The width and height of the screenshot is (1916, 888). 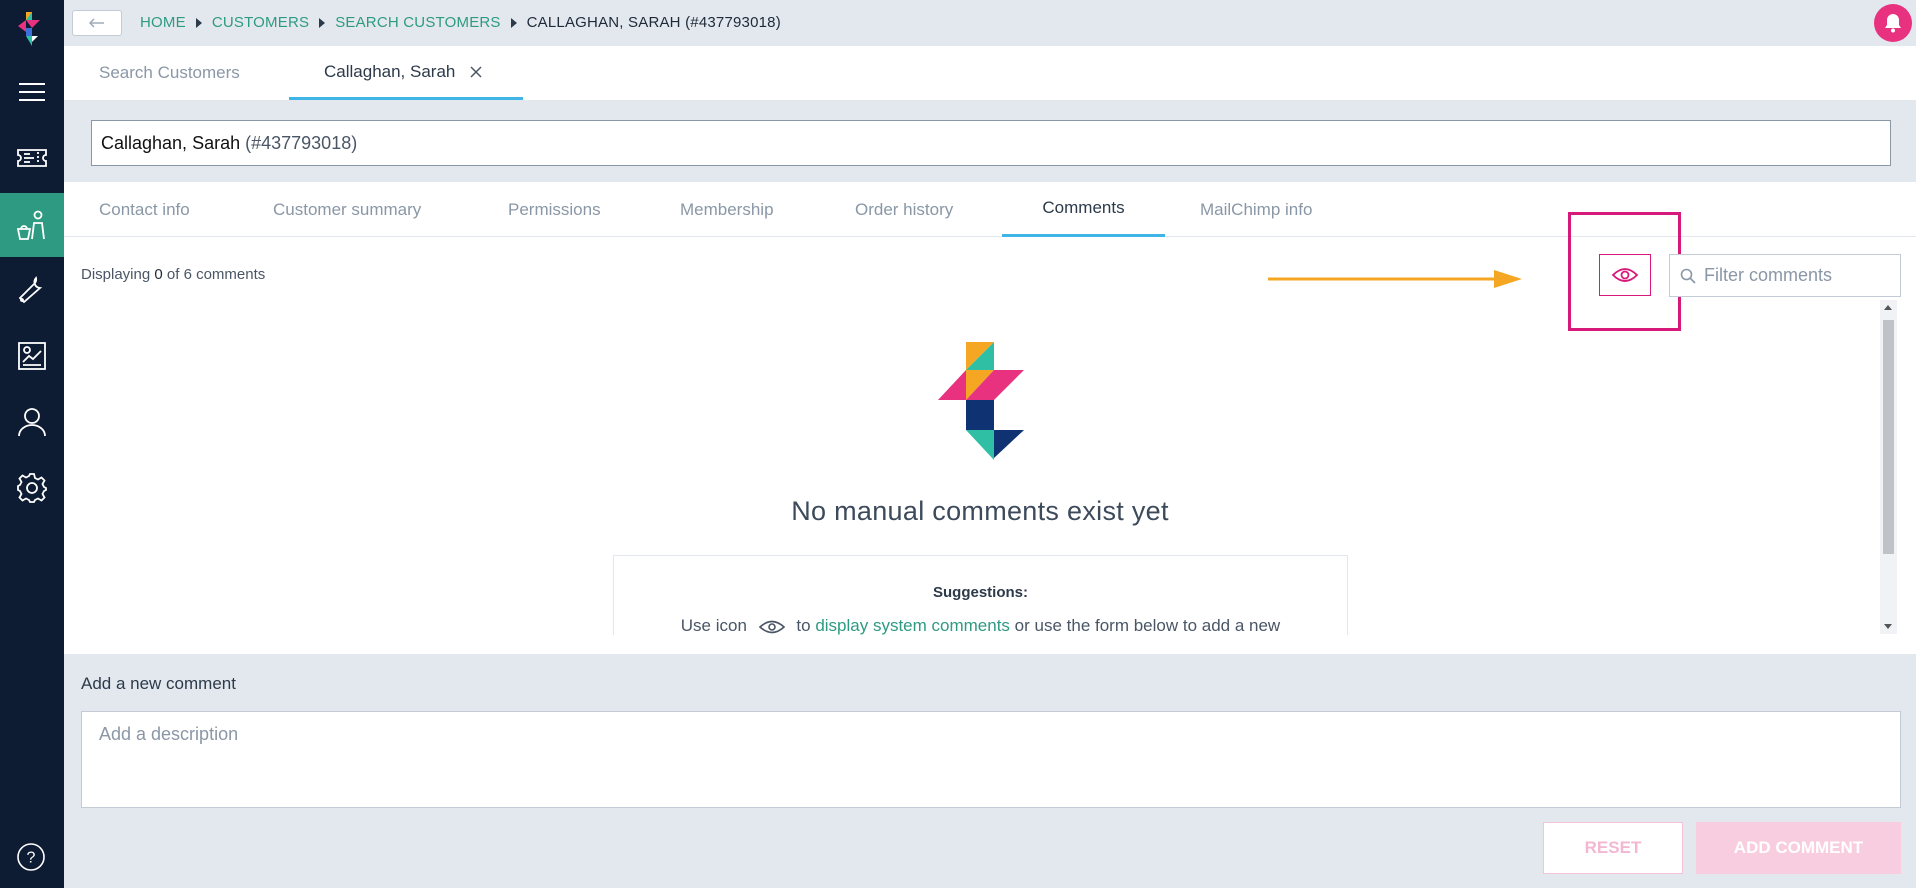 What do you see at coordinates (1147, 625) in the screenshot?
I see `suggestion-after: or use the form below to add a new` at bounding box center [1147, 625].